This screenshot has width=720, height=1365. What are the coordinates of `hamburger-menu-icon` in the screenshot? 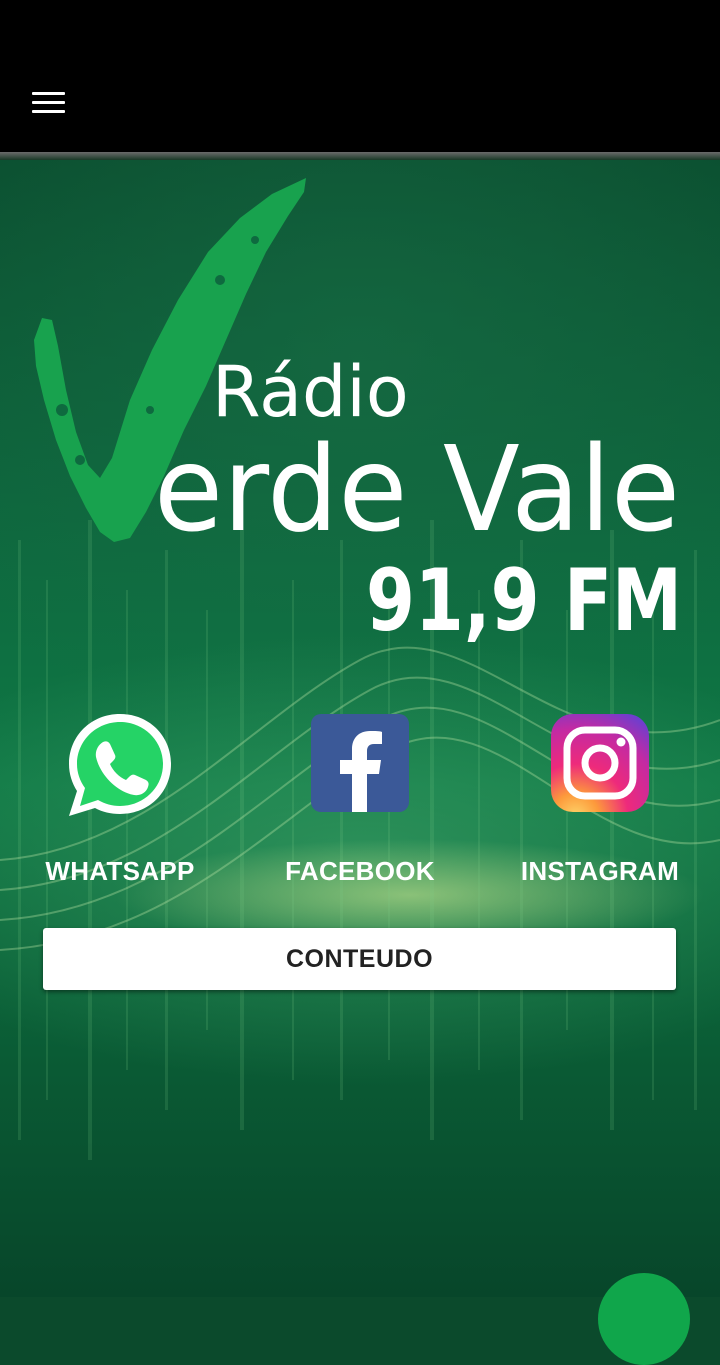 It's located at (48, 103).